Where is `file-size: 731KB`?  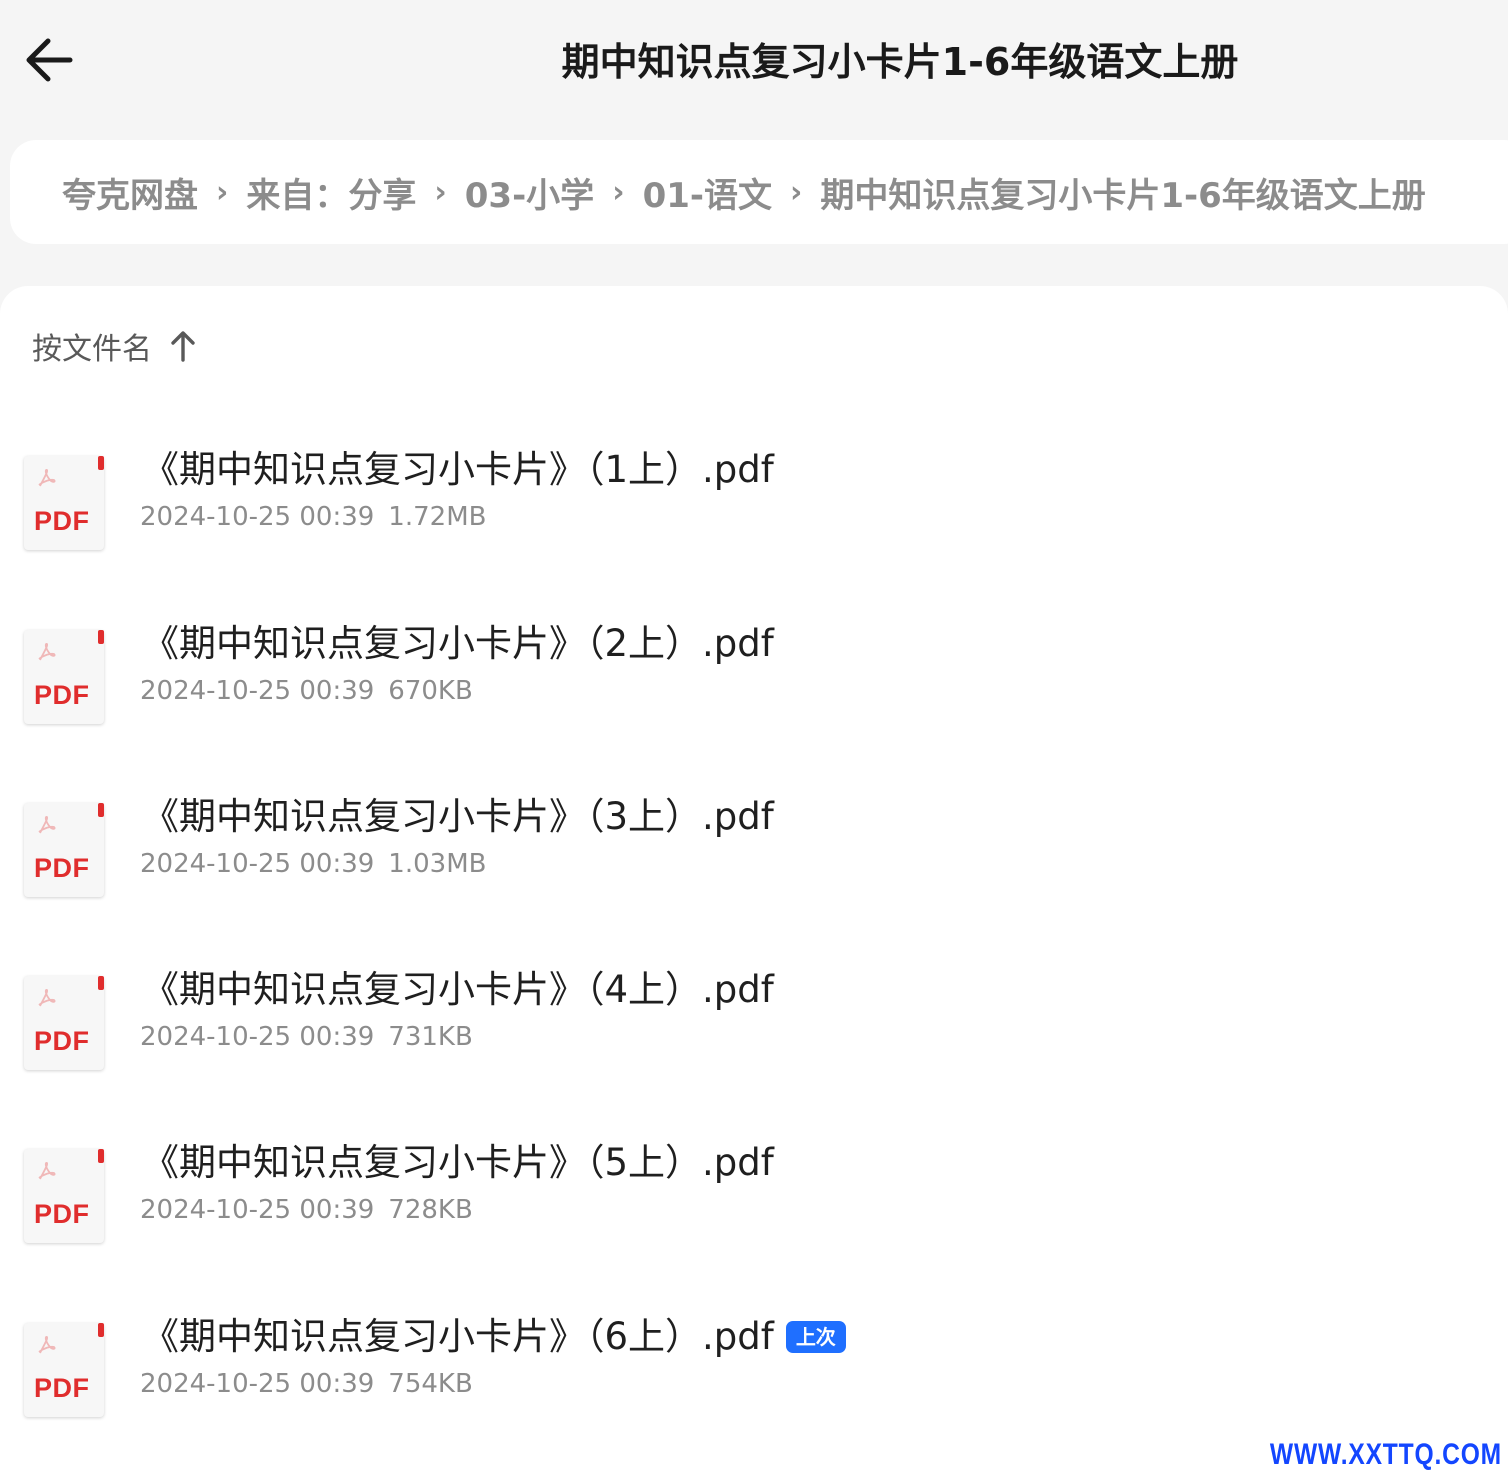 file-size: 731KB is located at coordinates (430, 1037).